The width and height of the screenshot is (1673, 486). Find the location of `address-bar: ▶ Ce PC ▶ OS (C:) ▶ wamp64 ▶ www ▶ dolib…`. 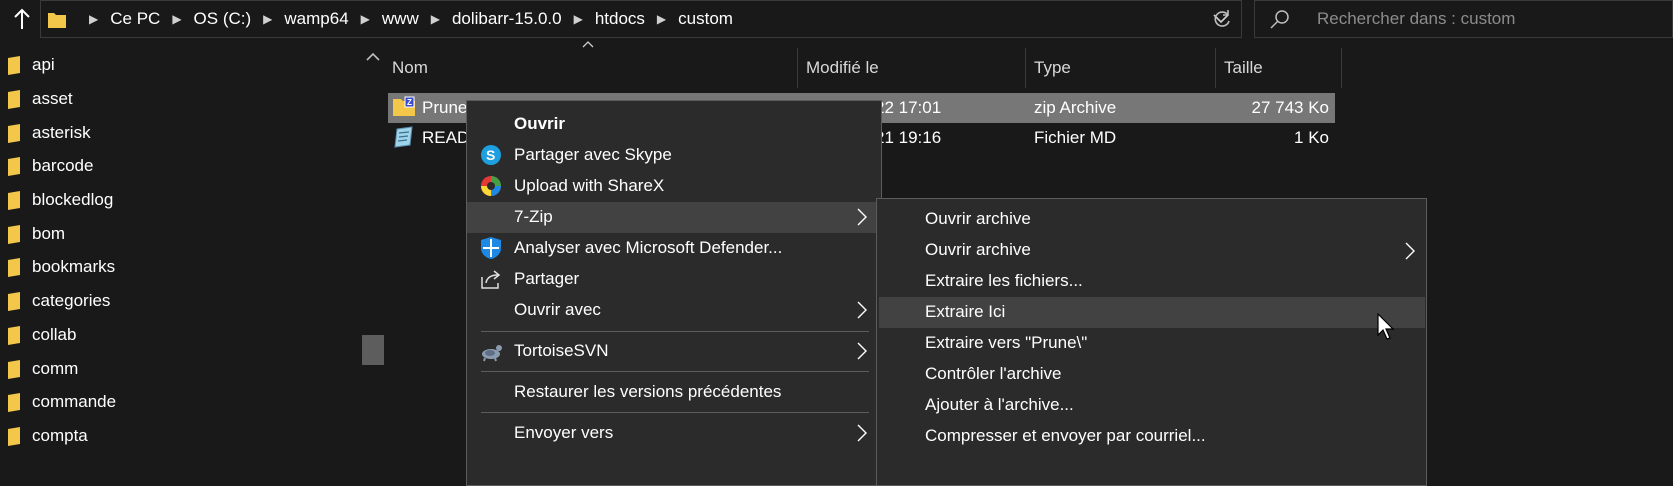

address-bar: ▶ Ce PC ▶ OS (C:) ▶ wamp64 ▶ www ▶ dolib… is located at coordinates (641, 19).